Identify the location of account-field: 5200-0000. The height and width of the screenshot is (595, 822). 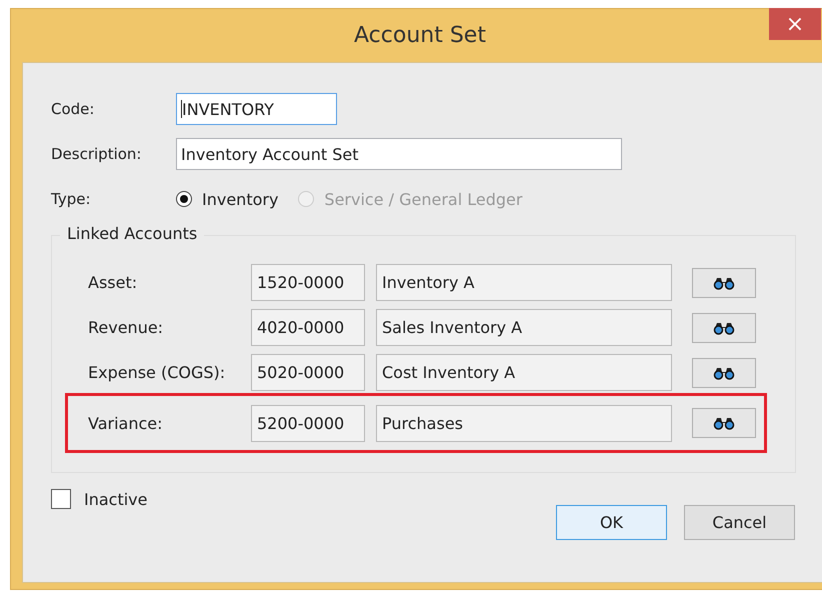
(308, 423).